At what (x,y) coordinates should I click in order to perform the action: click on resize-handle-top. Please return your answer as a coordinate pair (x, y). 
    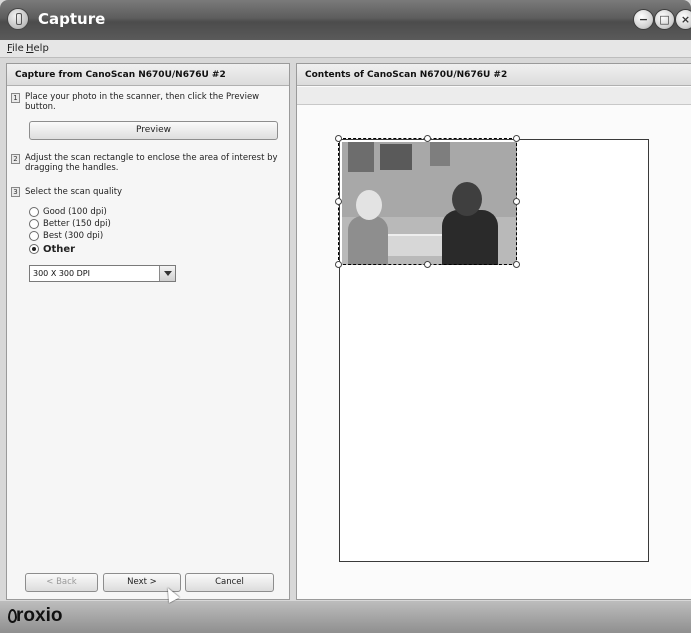
    Looking at the image, I should click on (427, 138).